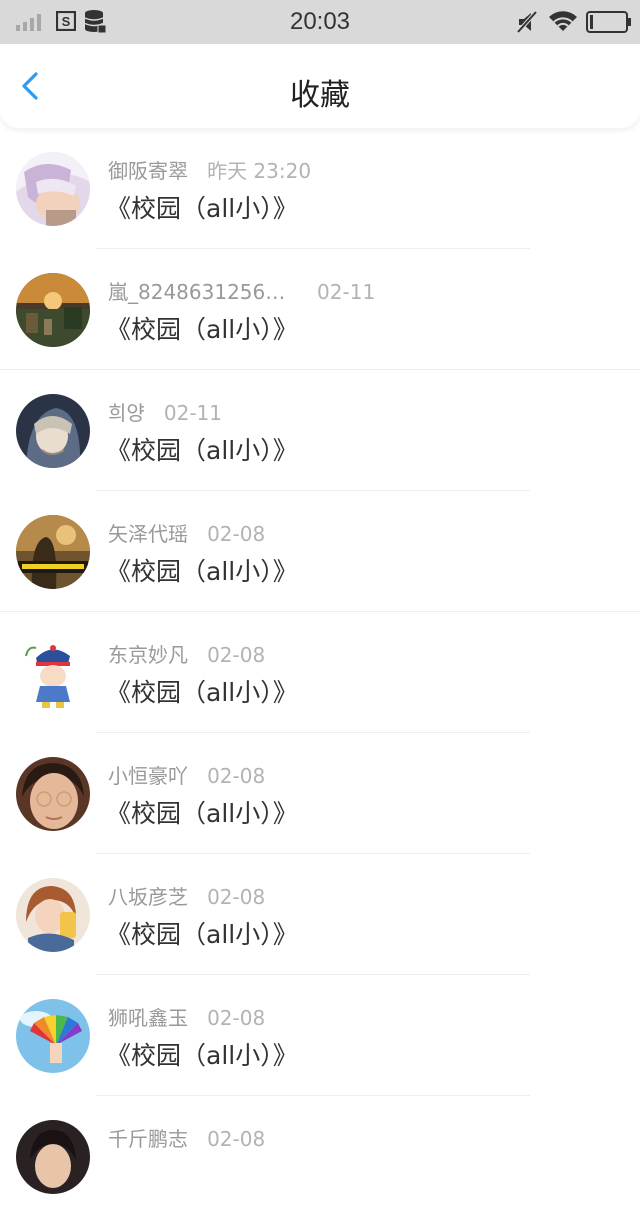 This screenshot has height=1217, width=640. What do you see at coordinates (126, 413) in the screenshot?
I see `user-name: 희양` at bounding box center [126, 413].